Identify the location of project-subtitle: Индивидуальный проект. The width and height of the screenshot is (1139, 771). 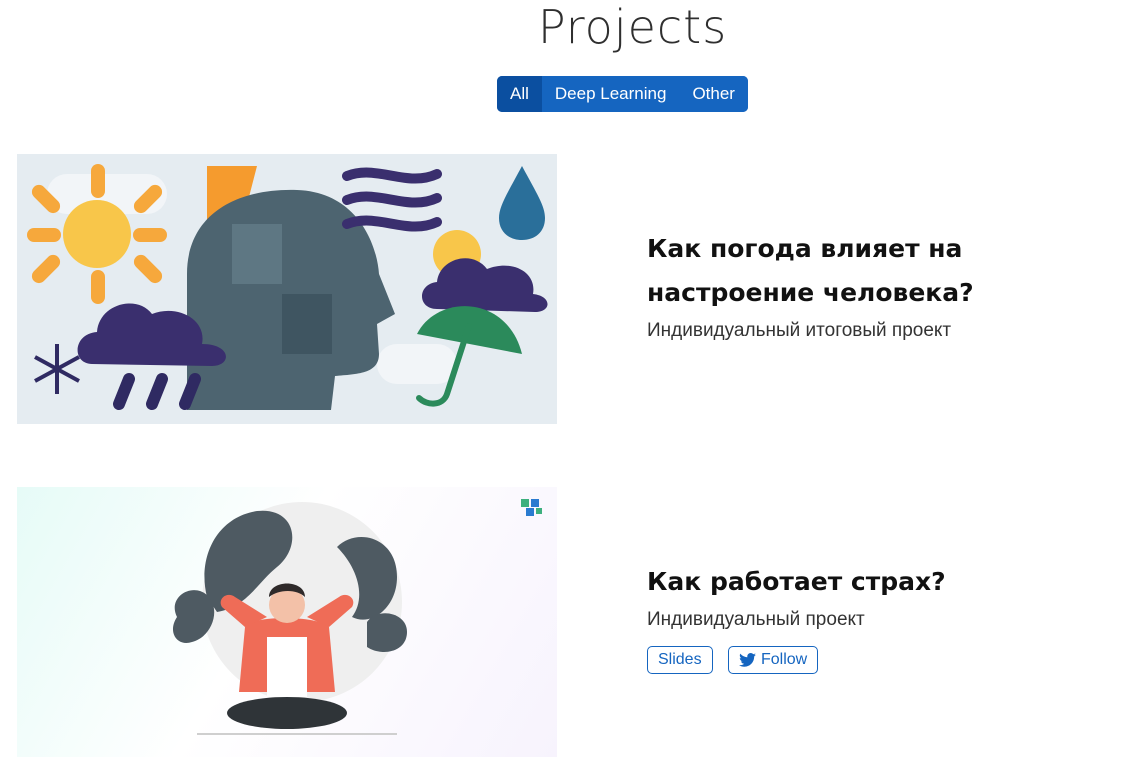
(756, 619).